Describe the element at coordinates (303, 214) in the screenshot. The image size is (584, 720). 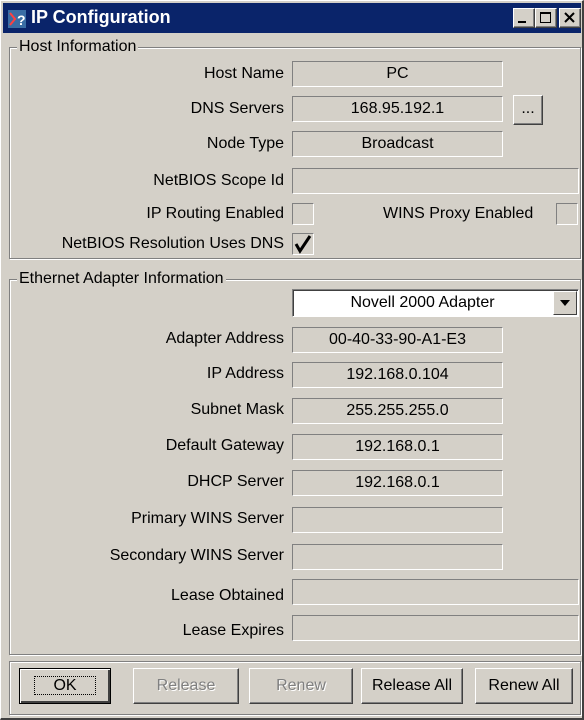
I see `ip-routing-enabled-checkbox` at that location.